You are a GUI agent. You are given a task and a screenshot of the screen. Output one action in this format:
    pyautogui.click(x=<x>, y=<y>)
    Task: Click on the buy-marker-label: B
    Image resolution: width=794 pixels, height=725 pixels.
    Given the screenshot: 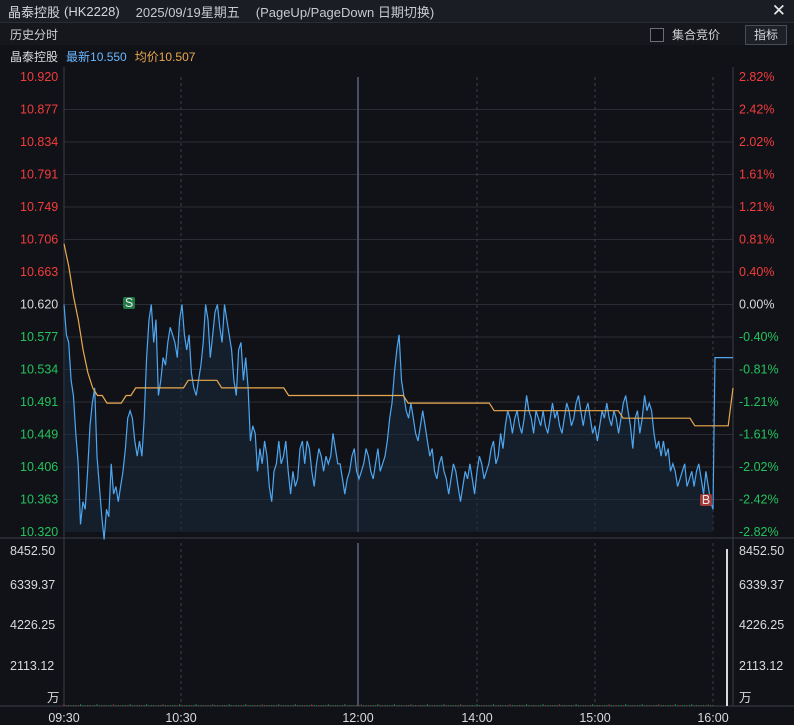 What is the action you would take?
    pyautogui.click(x=706, y=500)
    